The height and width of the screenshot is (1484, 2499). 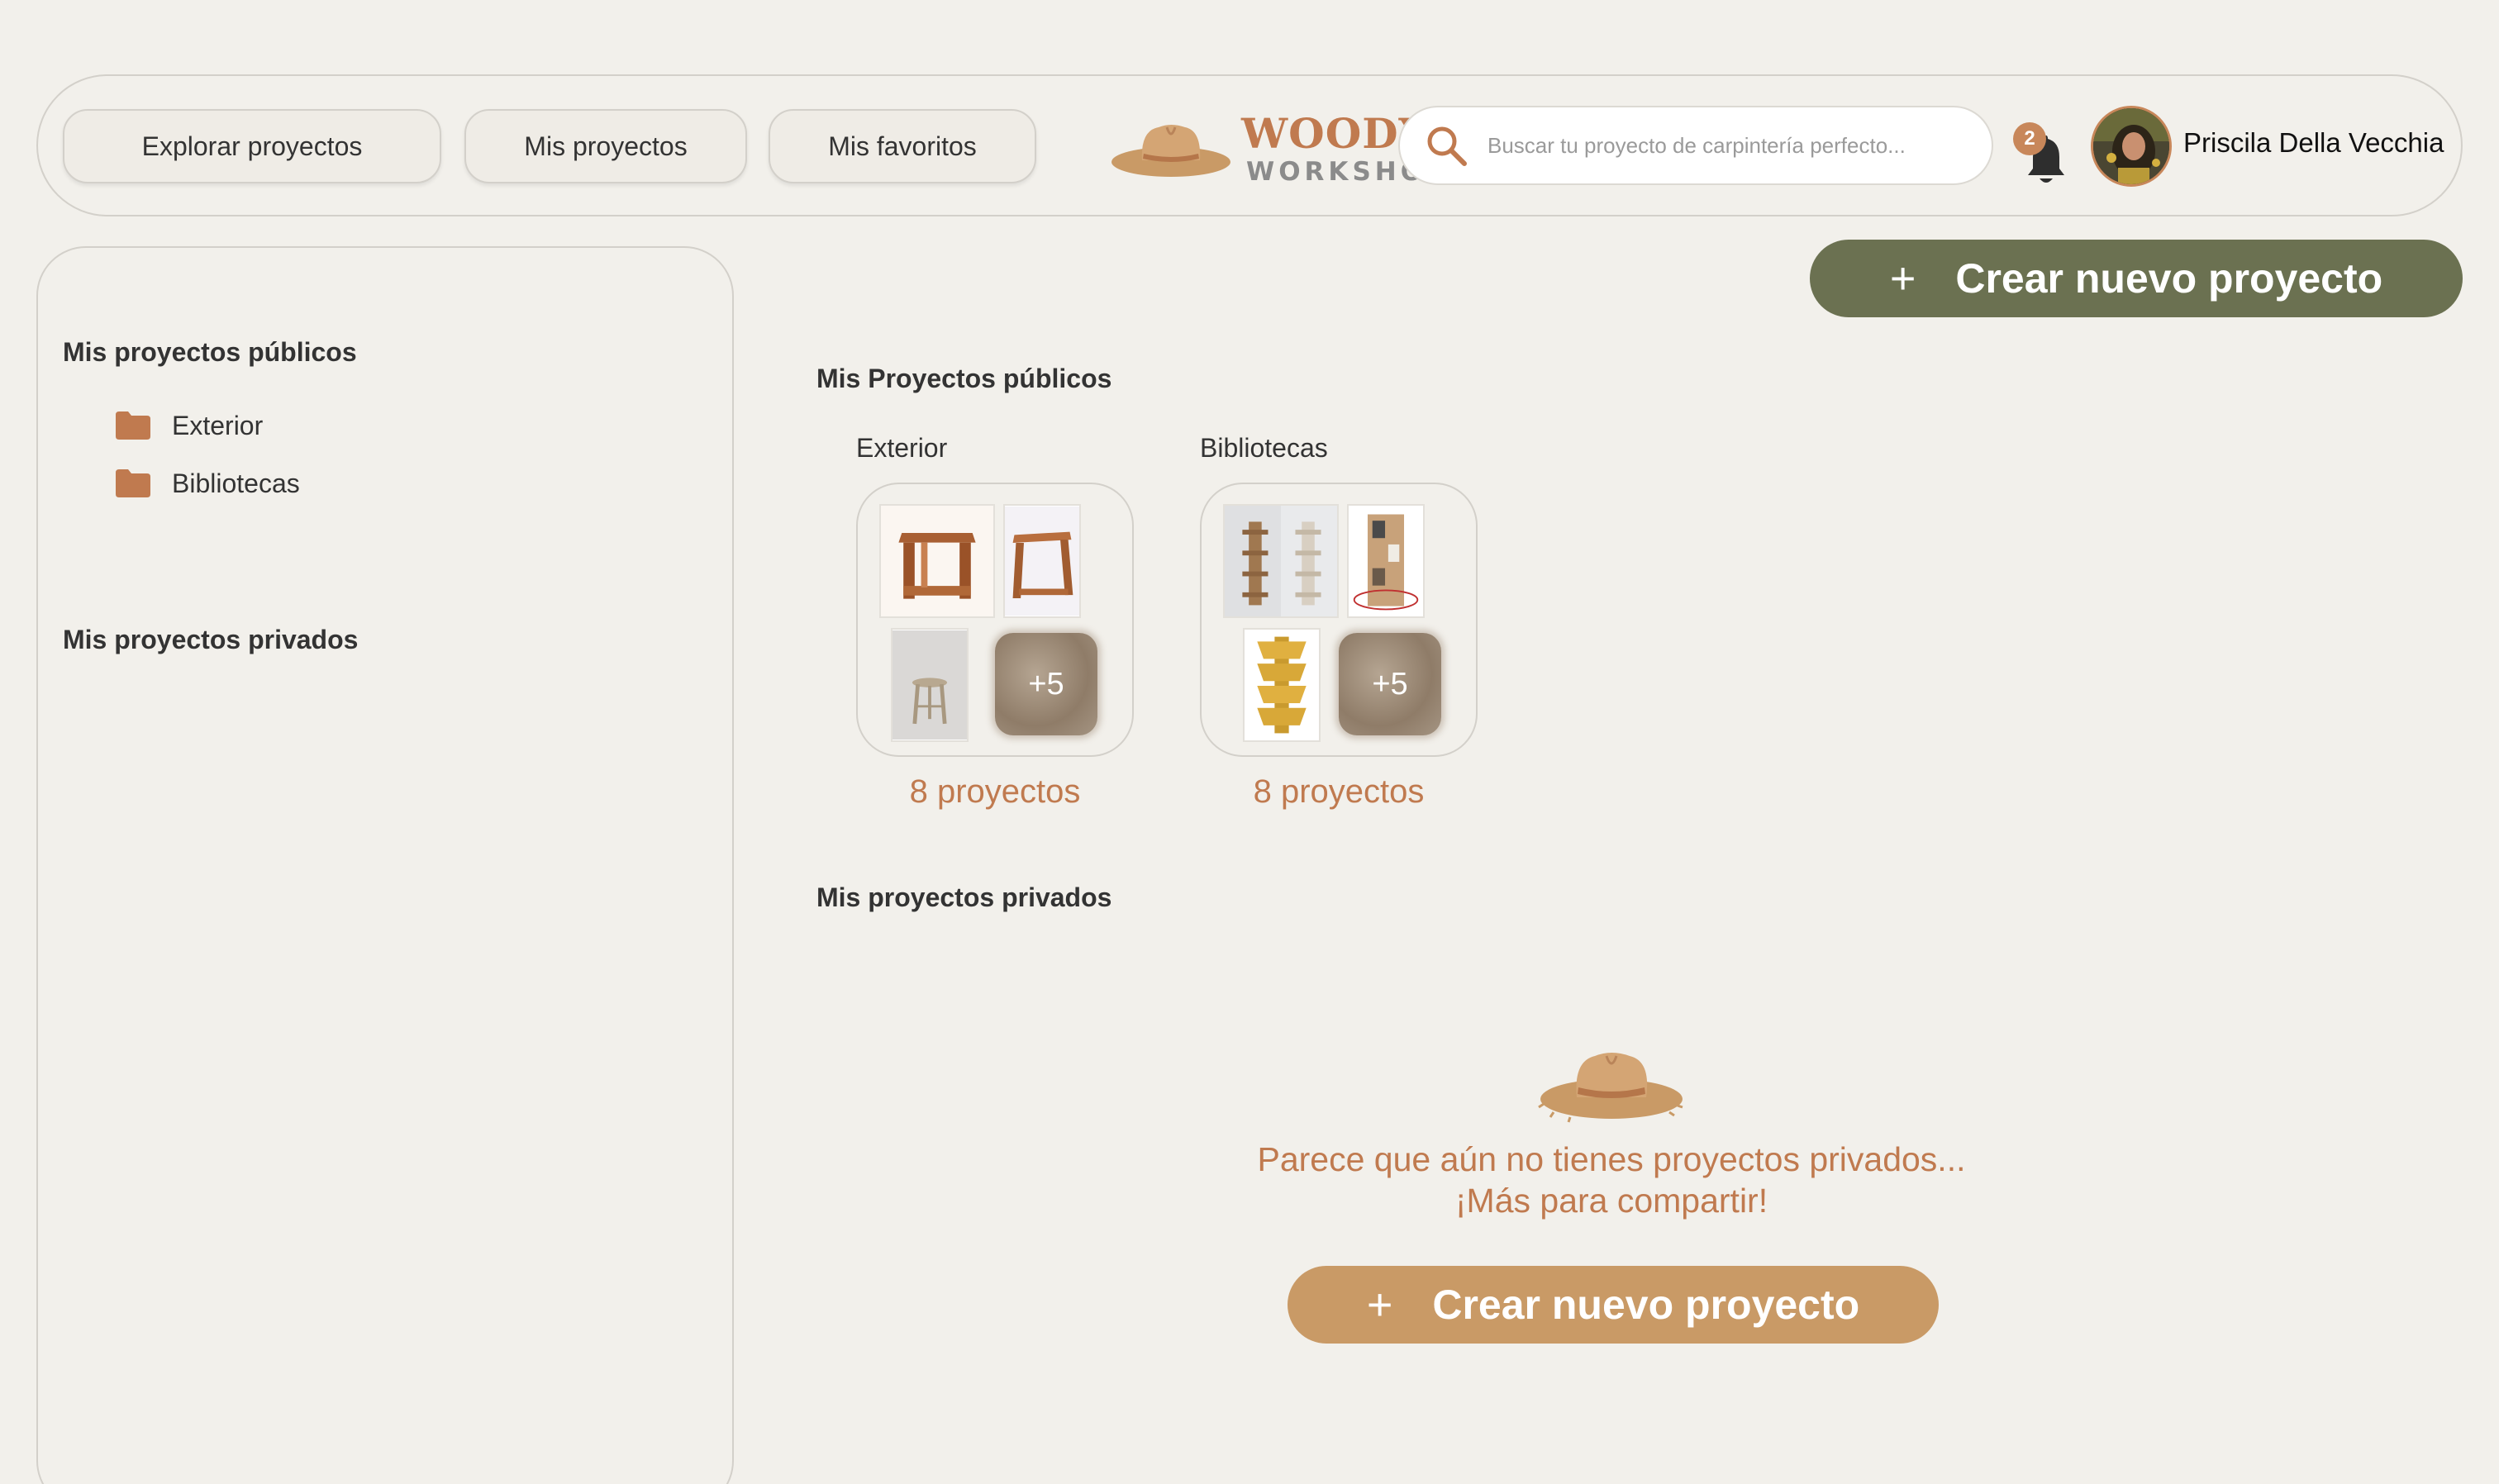 I want to click on create-private-project-label: Crear nuevo proyecto, so click(x=1646, y=1305).